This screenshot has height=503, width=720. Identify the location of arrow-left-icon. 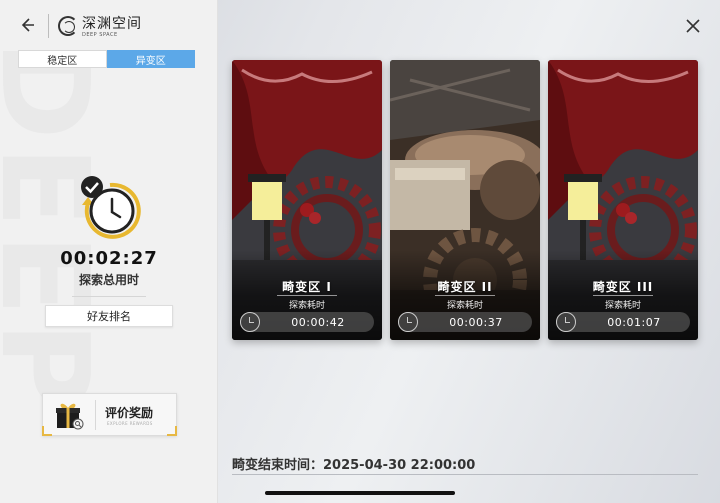
(27, 25).